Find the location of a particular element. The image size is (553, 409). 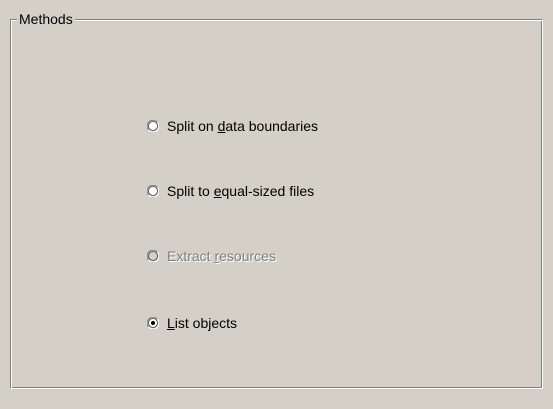

radio-split-to-equal-sized-files: Split to equal-sized files is located at coordinates (230, 191).